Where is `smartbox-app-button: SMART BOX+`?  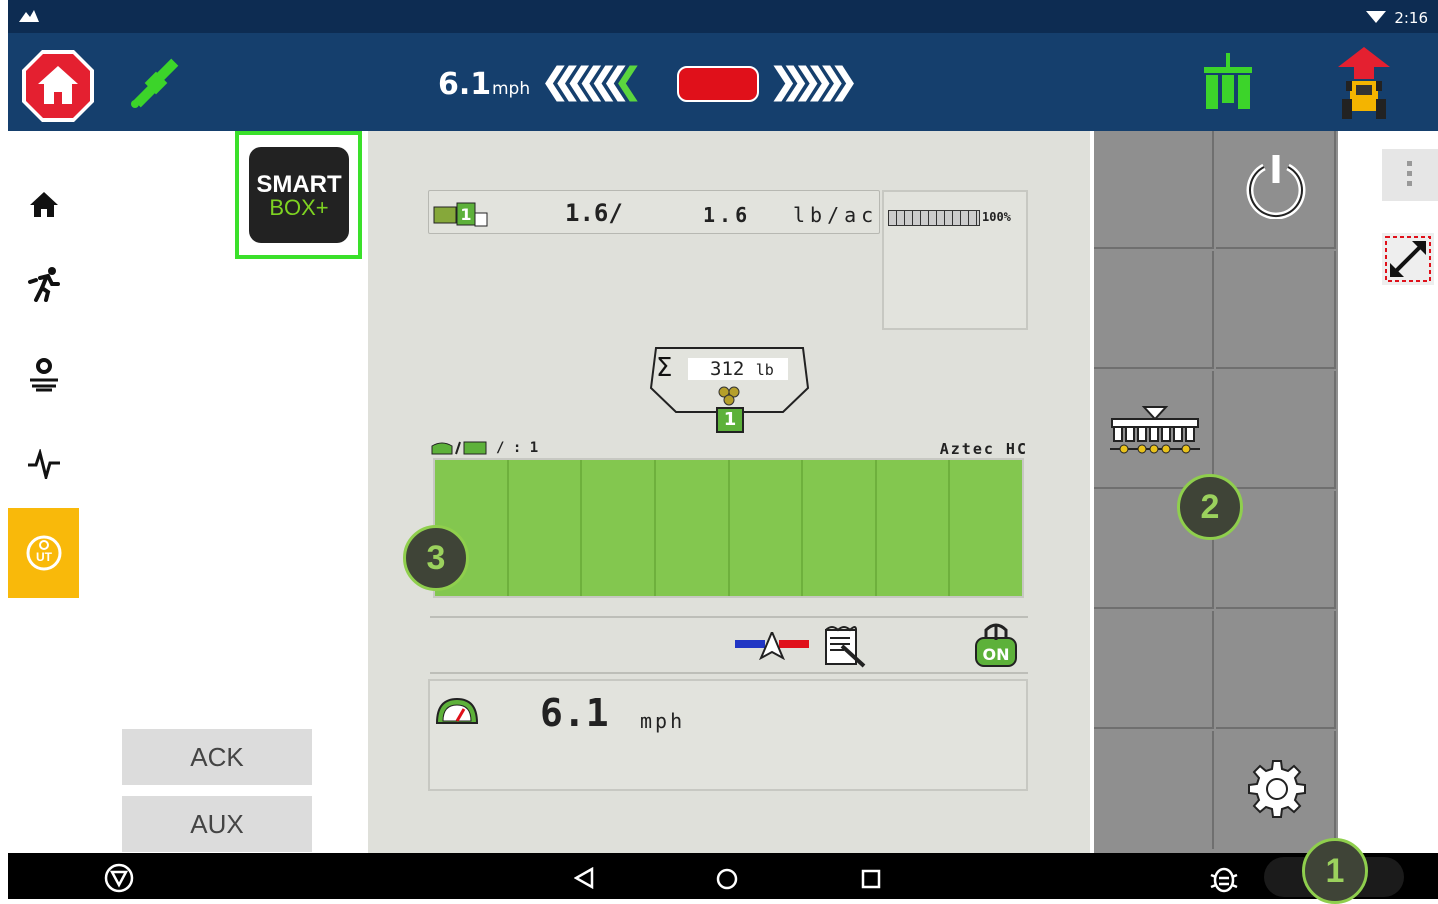
smartbox-app-button: SMART BOX+ is located at coordinates (298, 195).